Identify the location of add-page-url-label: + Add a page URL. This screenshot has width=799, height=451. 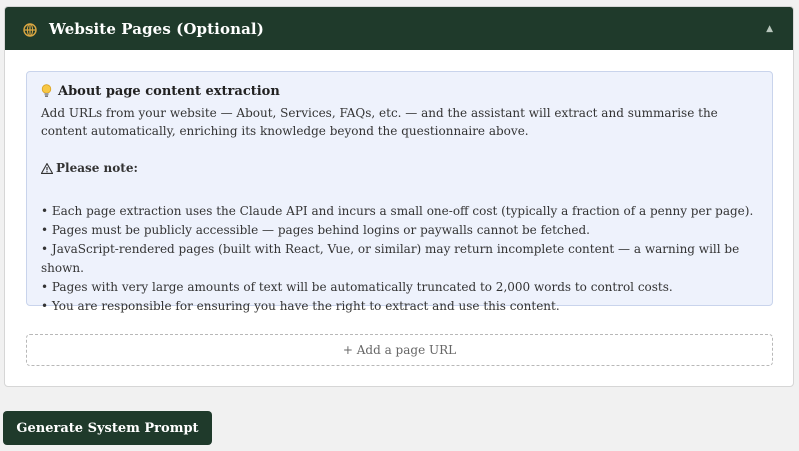
(399, 350).